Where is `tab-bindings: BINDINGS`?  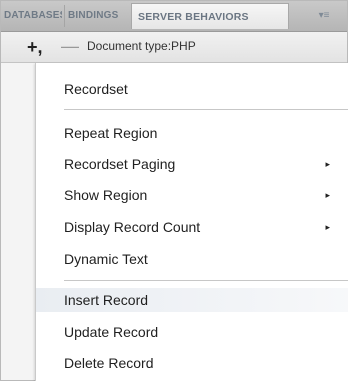 tab-bindings: BINDINGS is located at coordinates (97, 16).